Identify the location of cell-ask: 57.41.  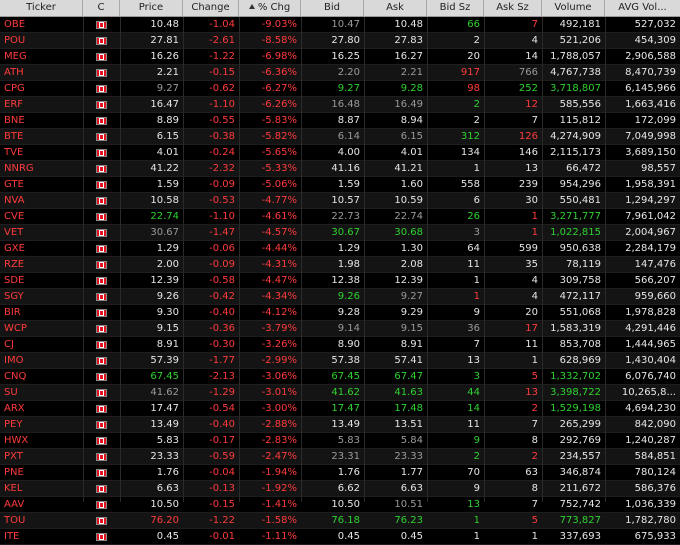
(408, 360).